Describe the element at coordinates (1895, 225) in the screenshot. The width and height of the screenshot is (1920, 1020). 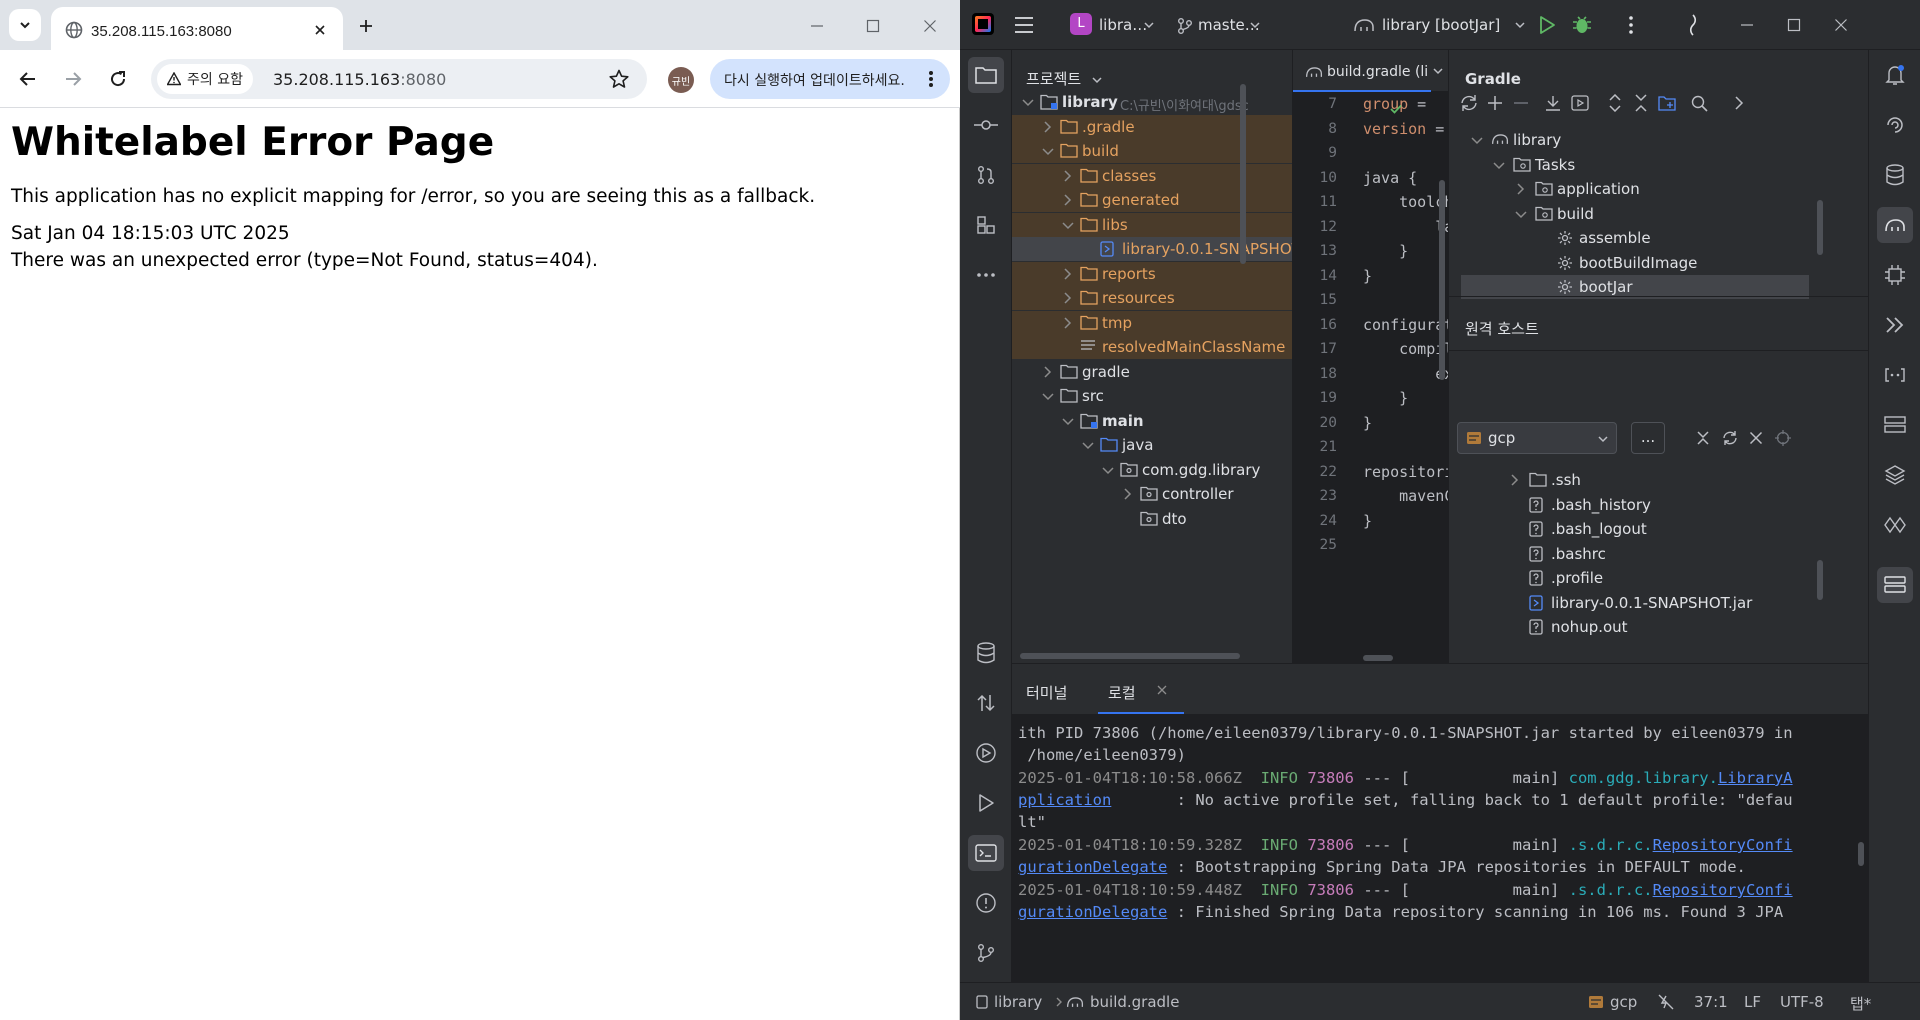
I see `gradle-button` at that location.